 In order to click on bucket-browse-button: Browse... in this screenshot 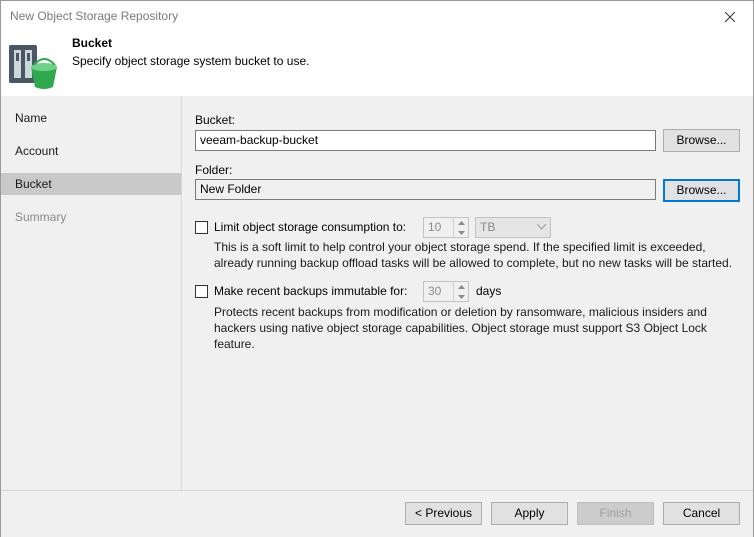, I will do `click(701, 140)`.